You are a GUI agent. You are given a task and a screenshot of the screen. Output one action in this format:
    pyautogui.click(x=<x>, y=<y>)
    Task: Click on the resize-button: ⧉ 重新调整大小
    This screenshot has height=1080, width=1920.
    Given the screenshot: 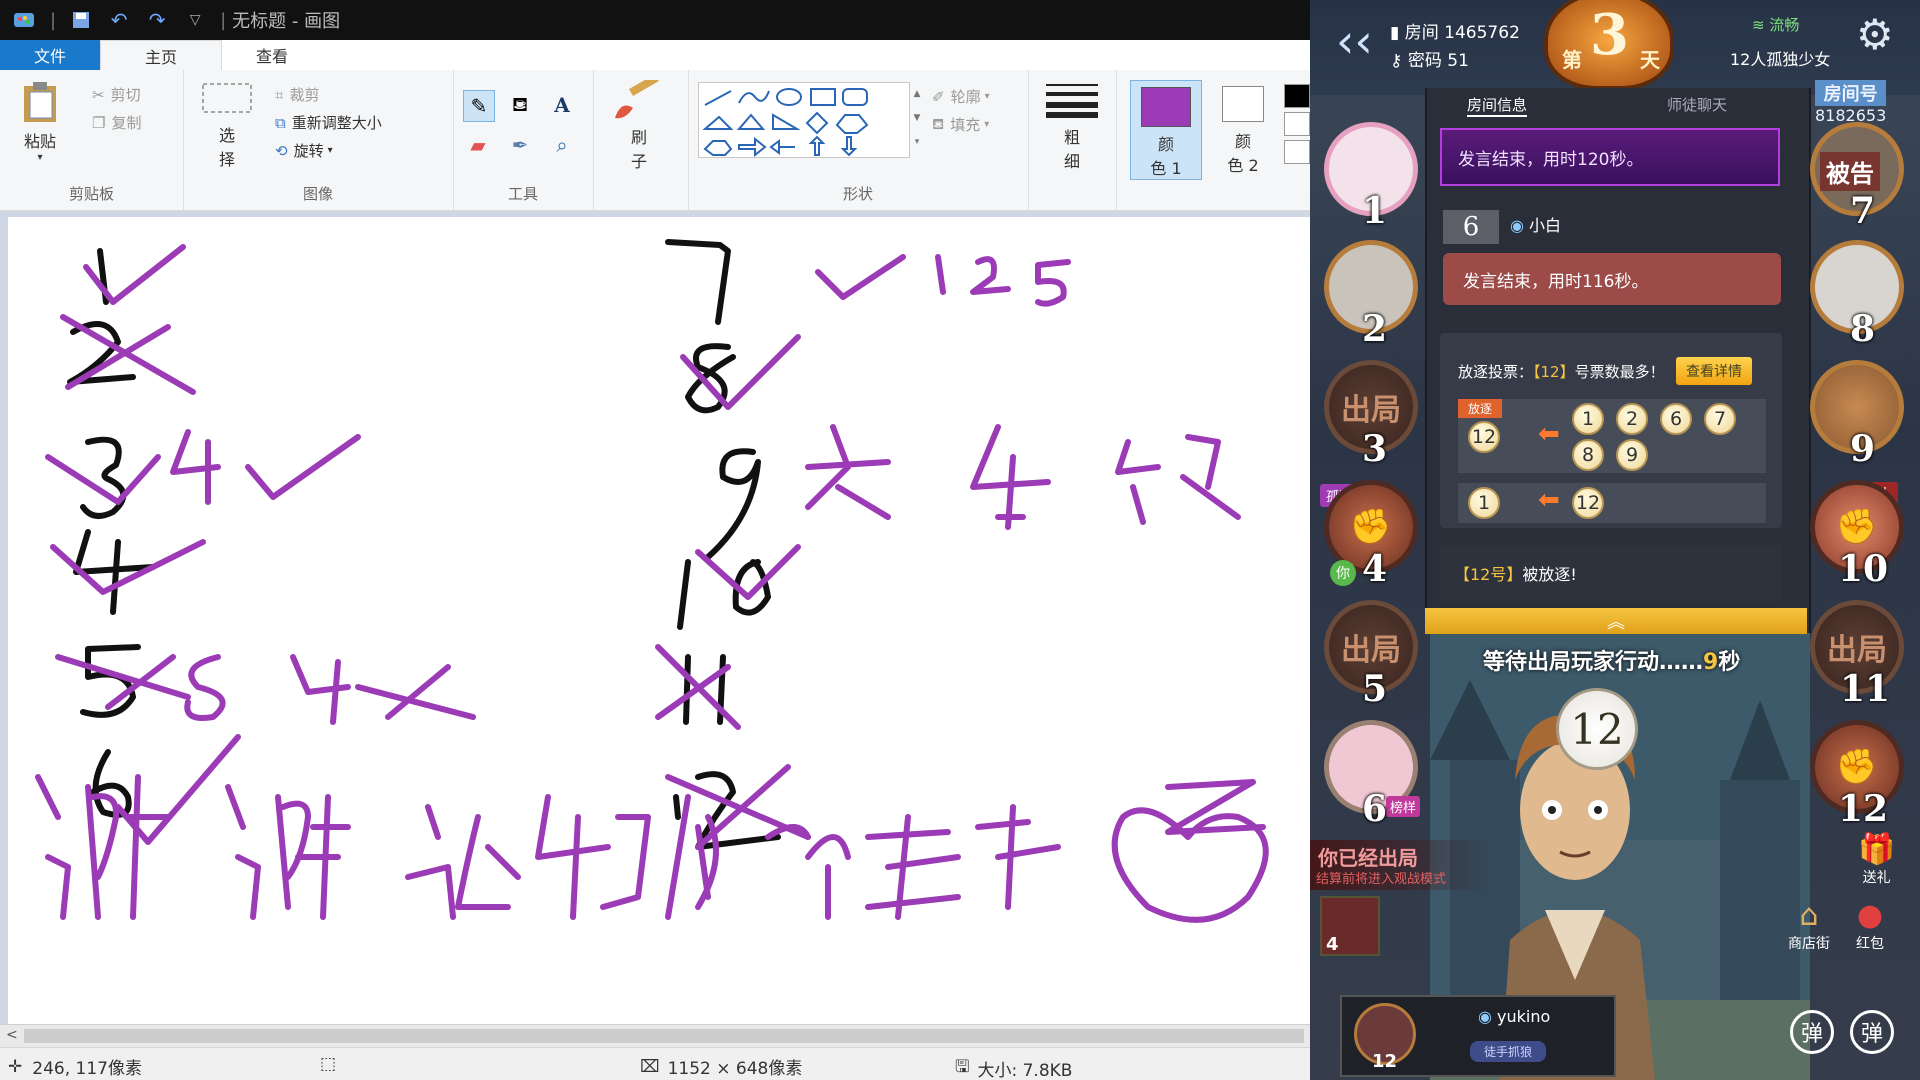 What is the action you would take?
    pyautogui.click(x=328, y=122)
    